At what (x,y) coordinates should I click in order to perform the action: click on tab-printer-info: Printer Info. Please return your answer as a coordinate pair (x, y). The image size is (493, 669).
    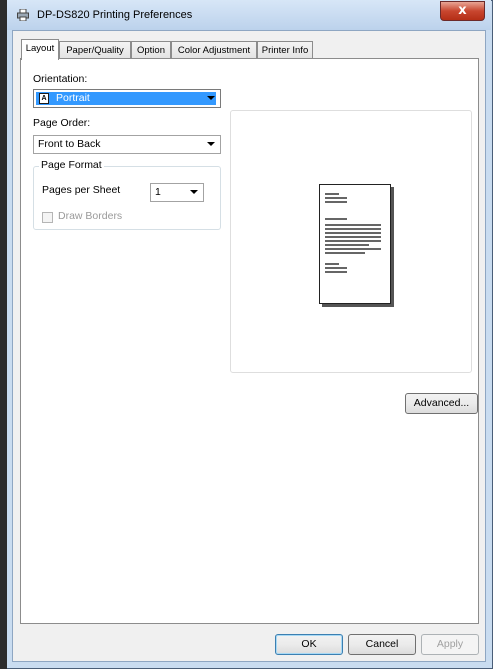
    Looking at the image, I should click on (285, 49).